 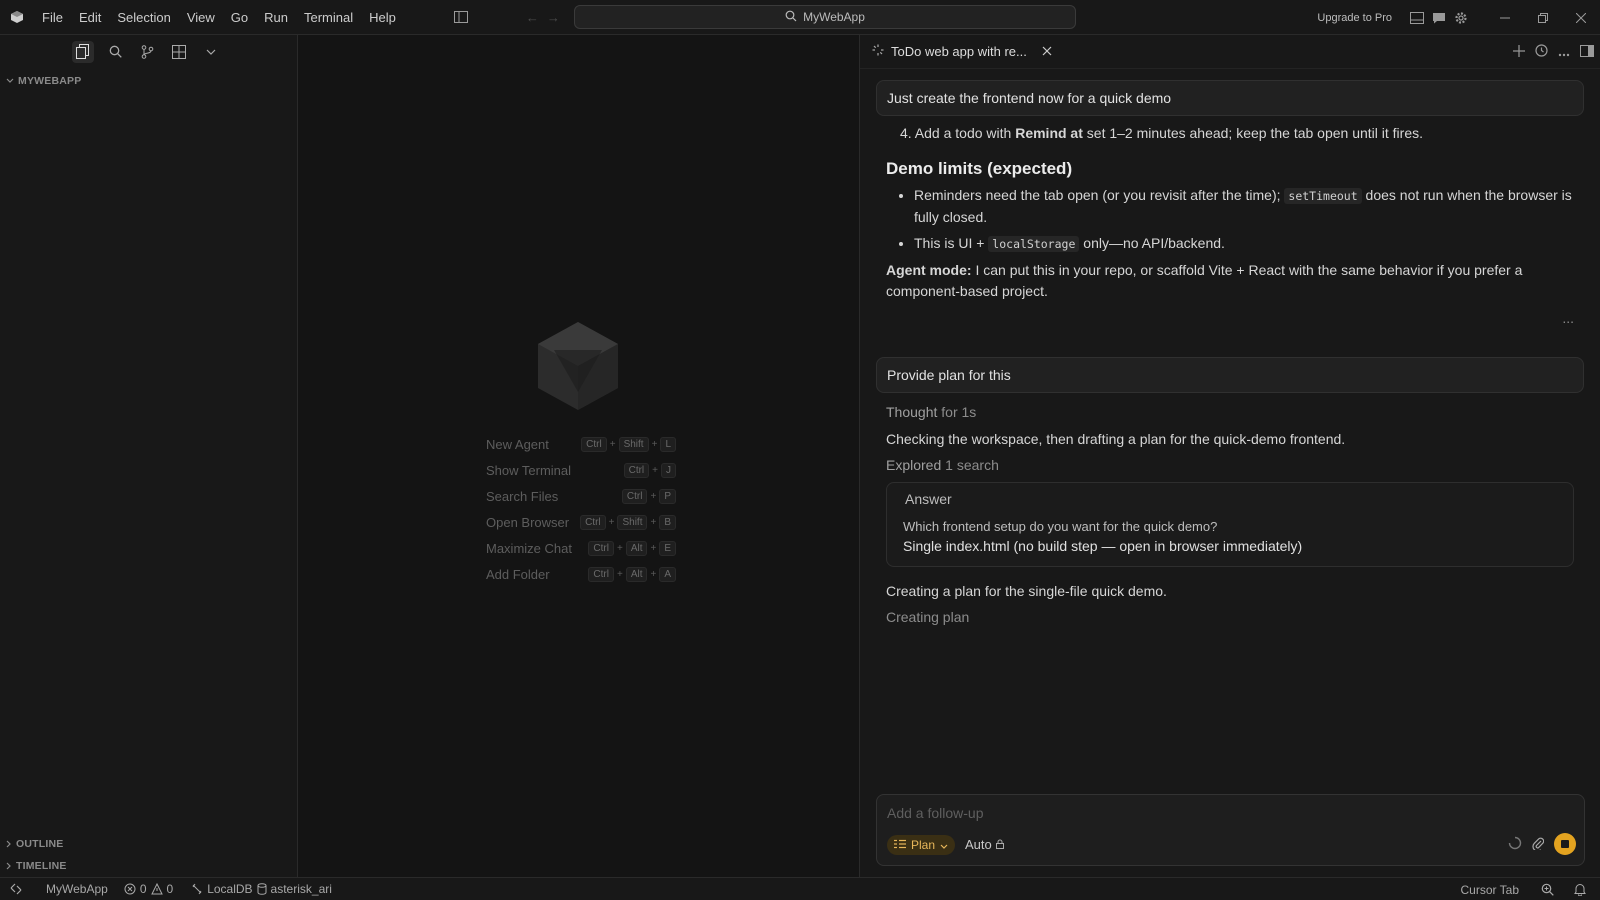 What do you see at coordinates (581, 496) in the screenshot?
I see `shortcut-search-files: Search Files Ctrl + P` at bounding box center [581, 496].